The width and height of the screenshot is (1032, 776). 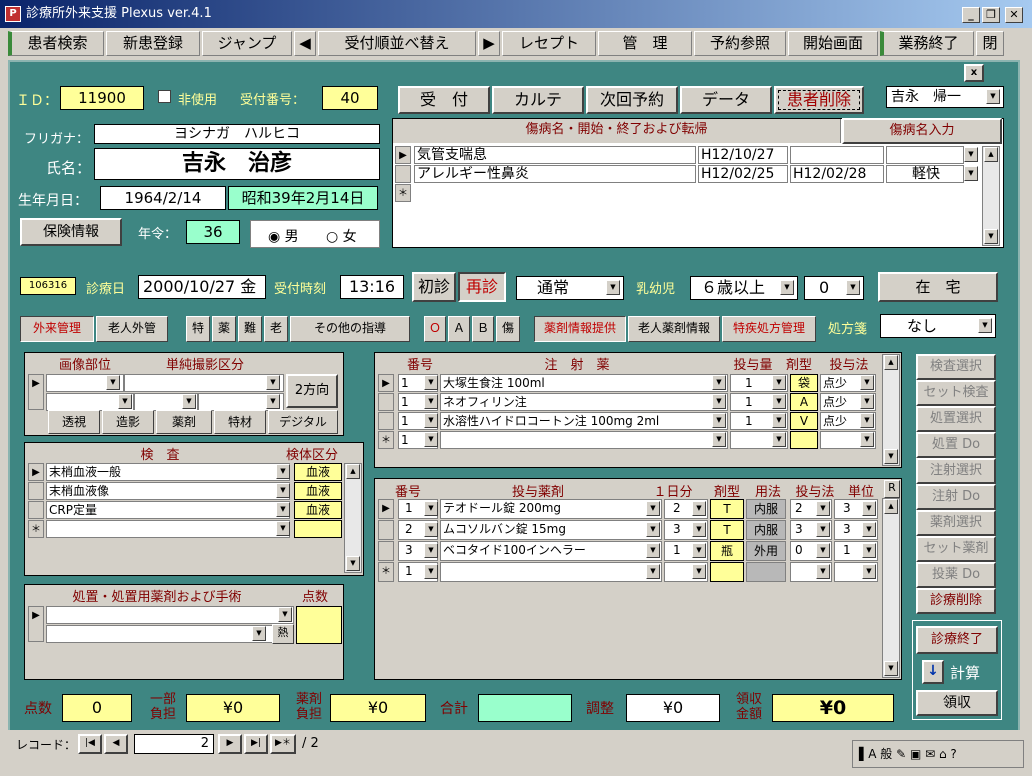 What do you see at coordinates (164, 96) in the screenshot?
I see `unused-checkbox` at bounding box center [164, 96].